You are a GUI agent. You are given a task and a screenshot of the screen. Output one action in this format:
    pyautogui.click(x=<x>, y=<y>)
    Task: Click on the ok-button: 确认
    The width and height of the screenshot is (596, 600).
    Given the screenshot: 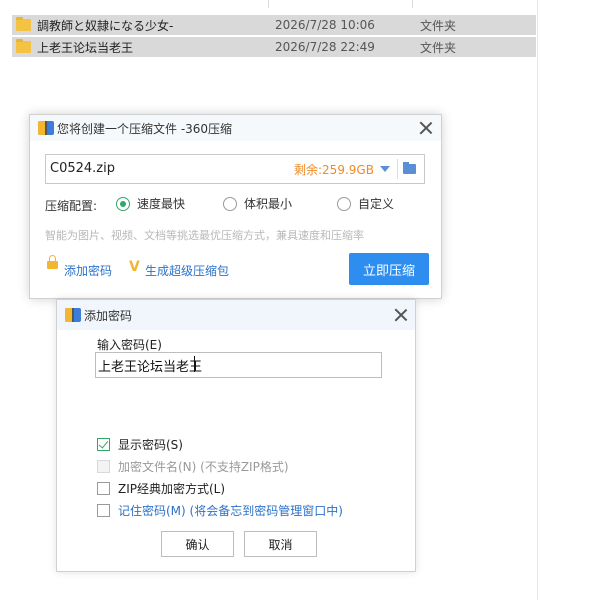 What is the action you would take?
    pyautogui.click(x=197, y=544)
    